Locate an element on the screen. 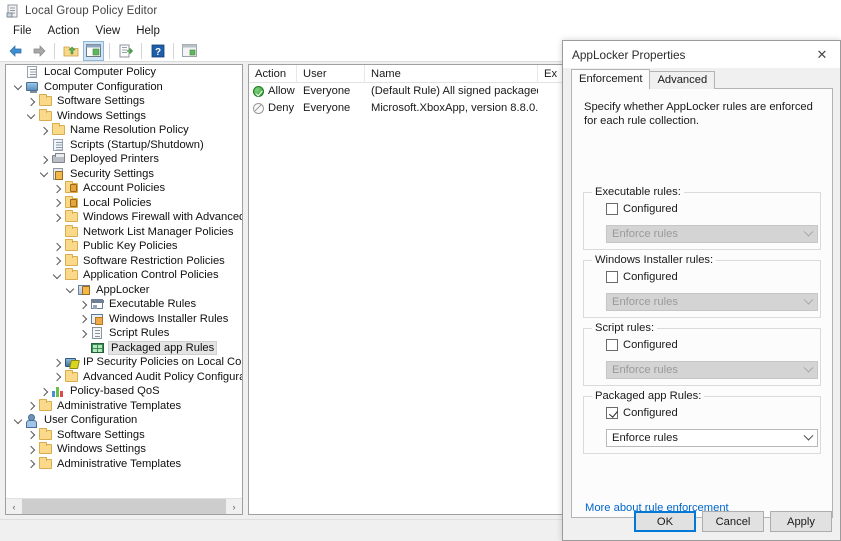 Image resolution: width=841 pixels, height=541 pixels. scrollbar-track is located at coordinates (124, 506).